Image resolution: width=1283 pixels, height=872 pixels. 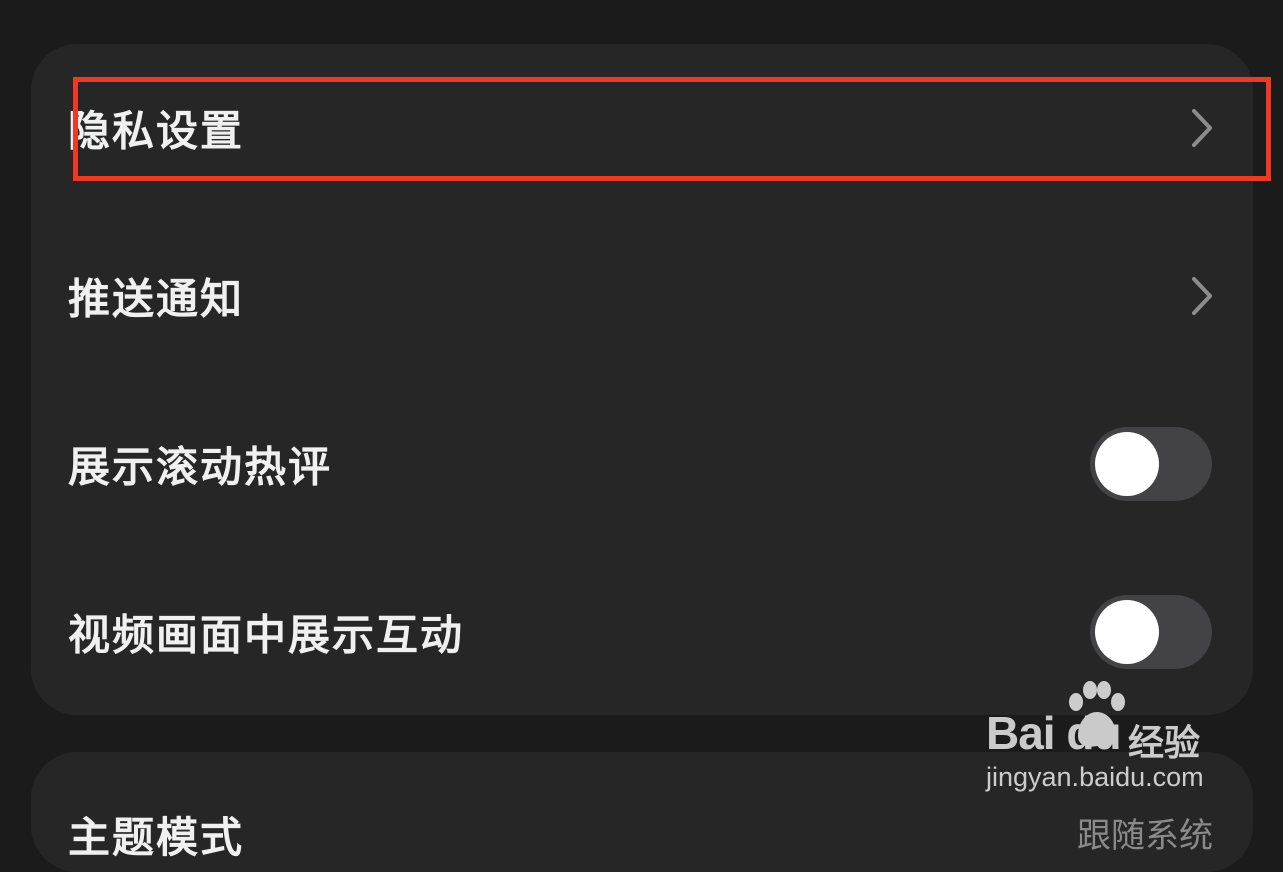 I want to click on video-interaction-toggle, so click(x=1151, y=632).